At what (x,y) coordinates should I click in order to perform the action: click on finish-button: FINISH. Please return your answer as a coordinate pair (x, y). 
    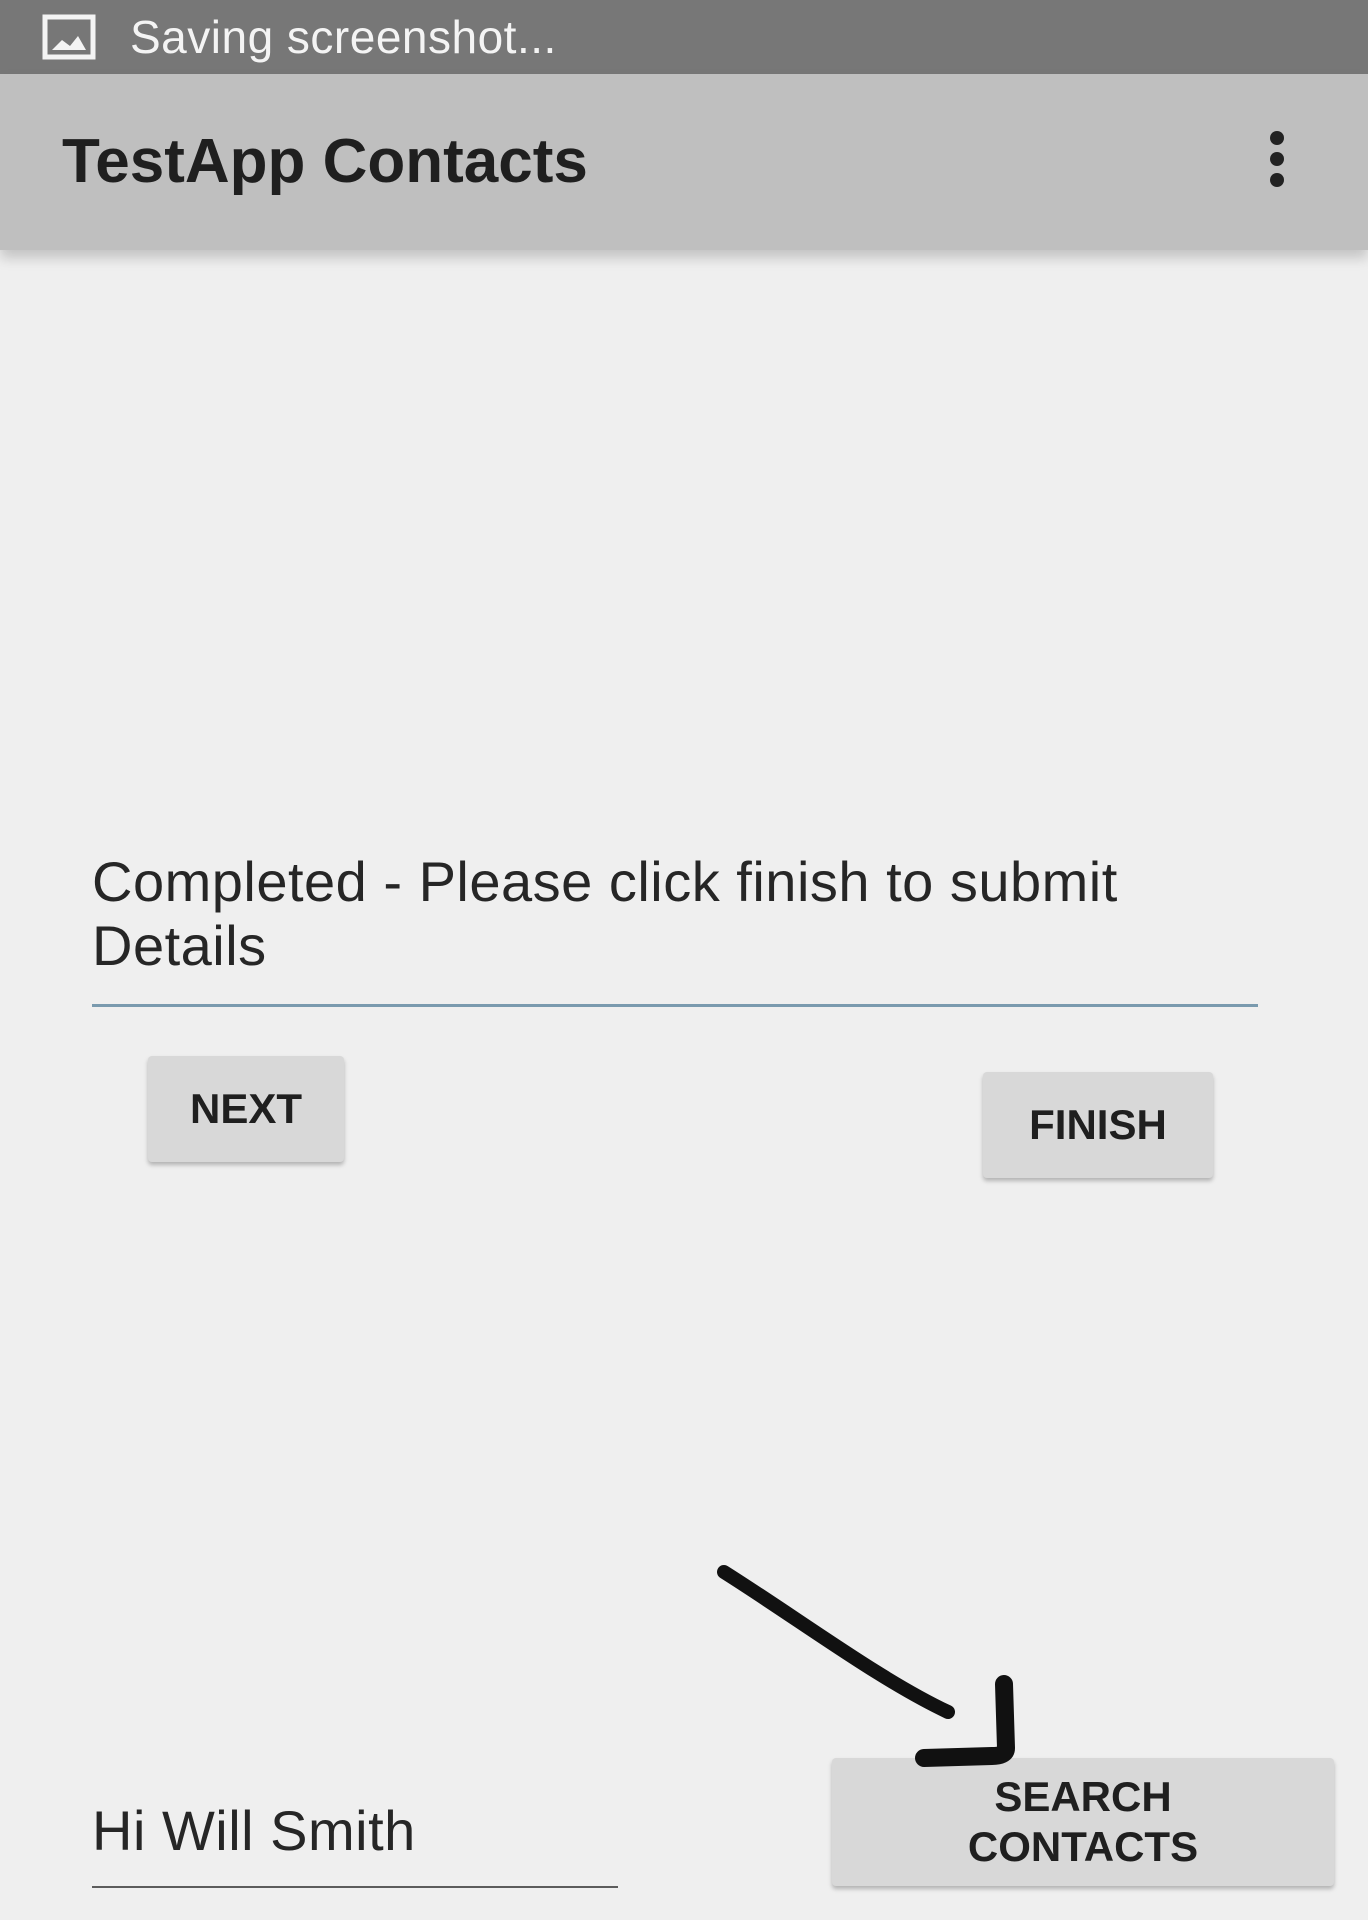
    Looking at the image, I should click on (1098, 1125).